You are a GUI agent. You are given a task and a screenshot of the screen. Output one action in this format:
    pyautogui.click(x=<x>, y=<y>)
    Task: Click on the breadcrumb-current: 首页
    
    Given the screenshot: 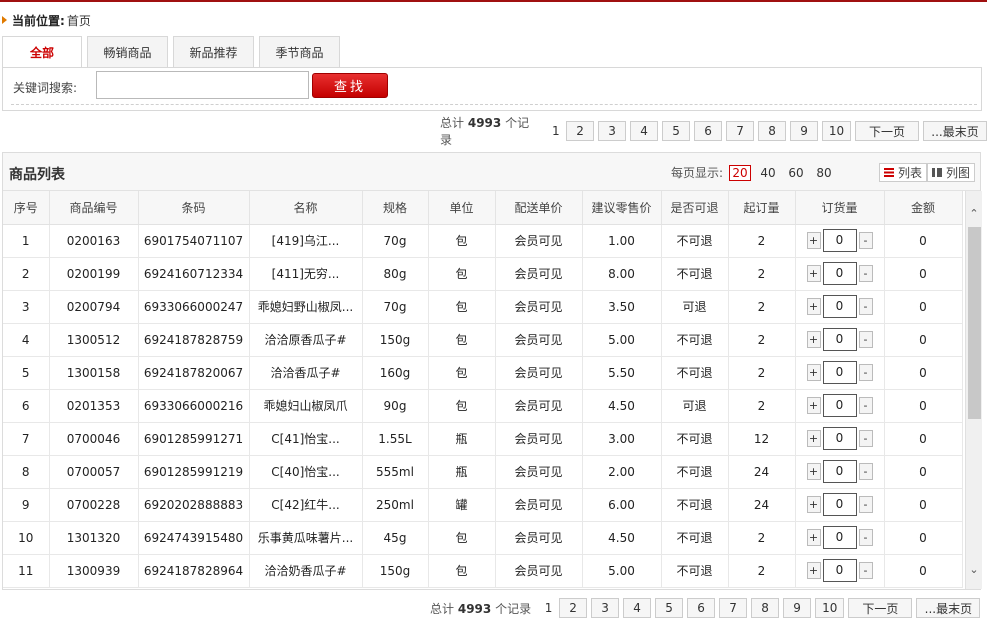 What is the action you would take?
    pyautogui.click(x=79, y=20)
    